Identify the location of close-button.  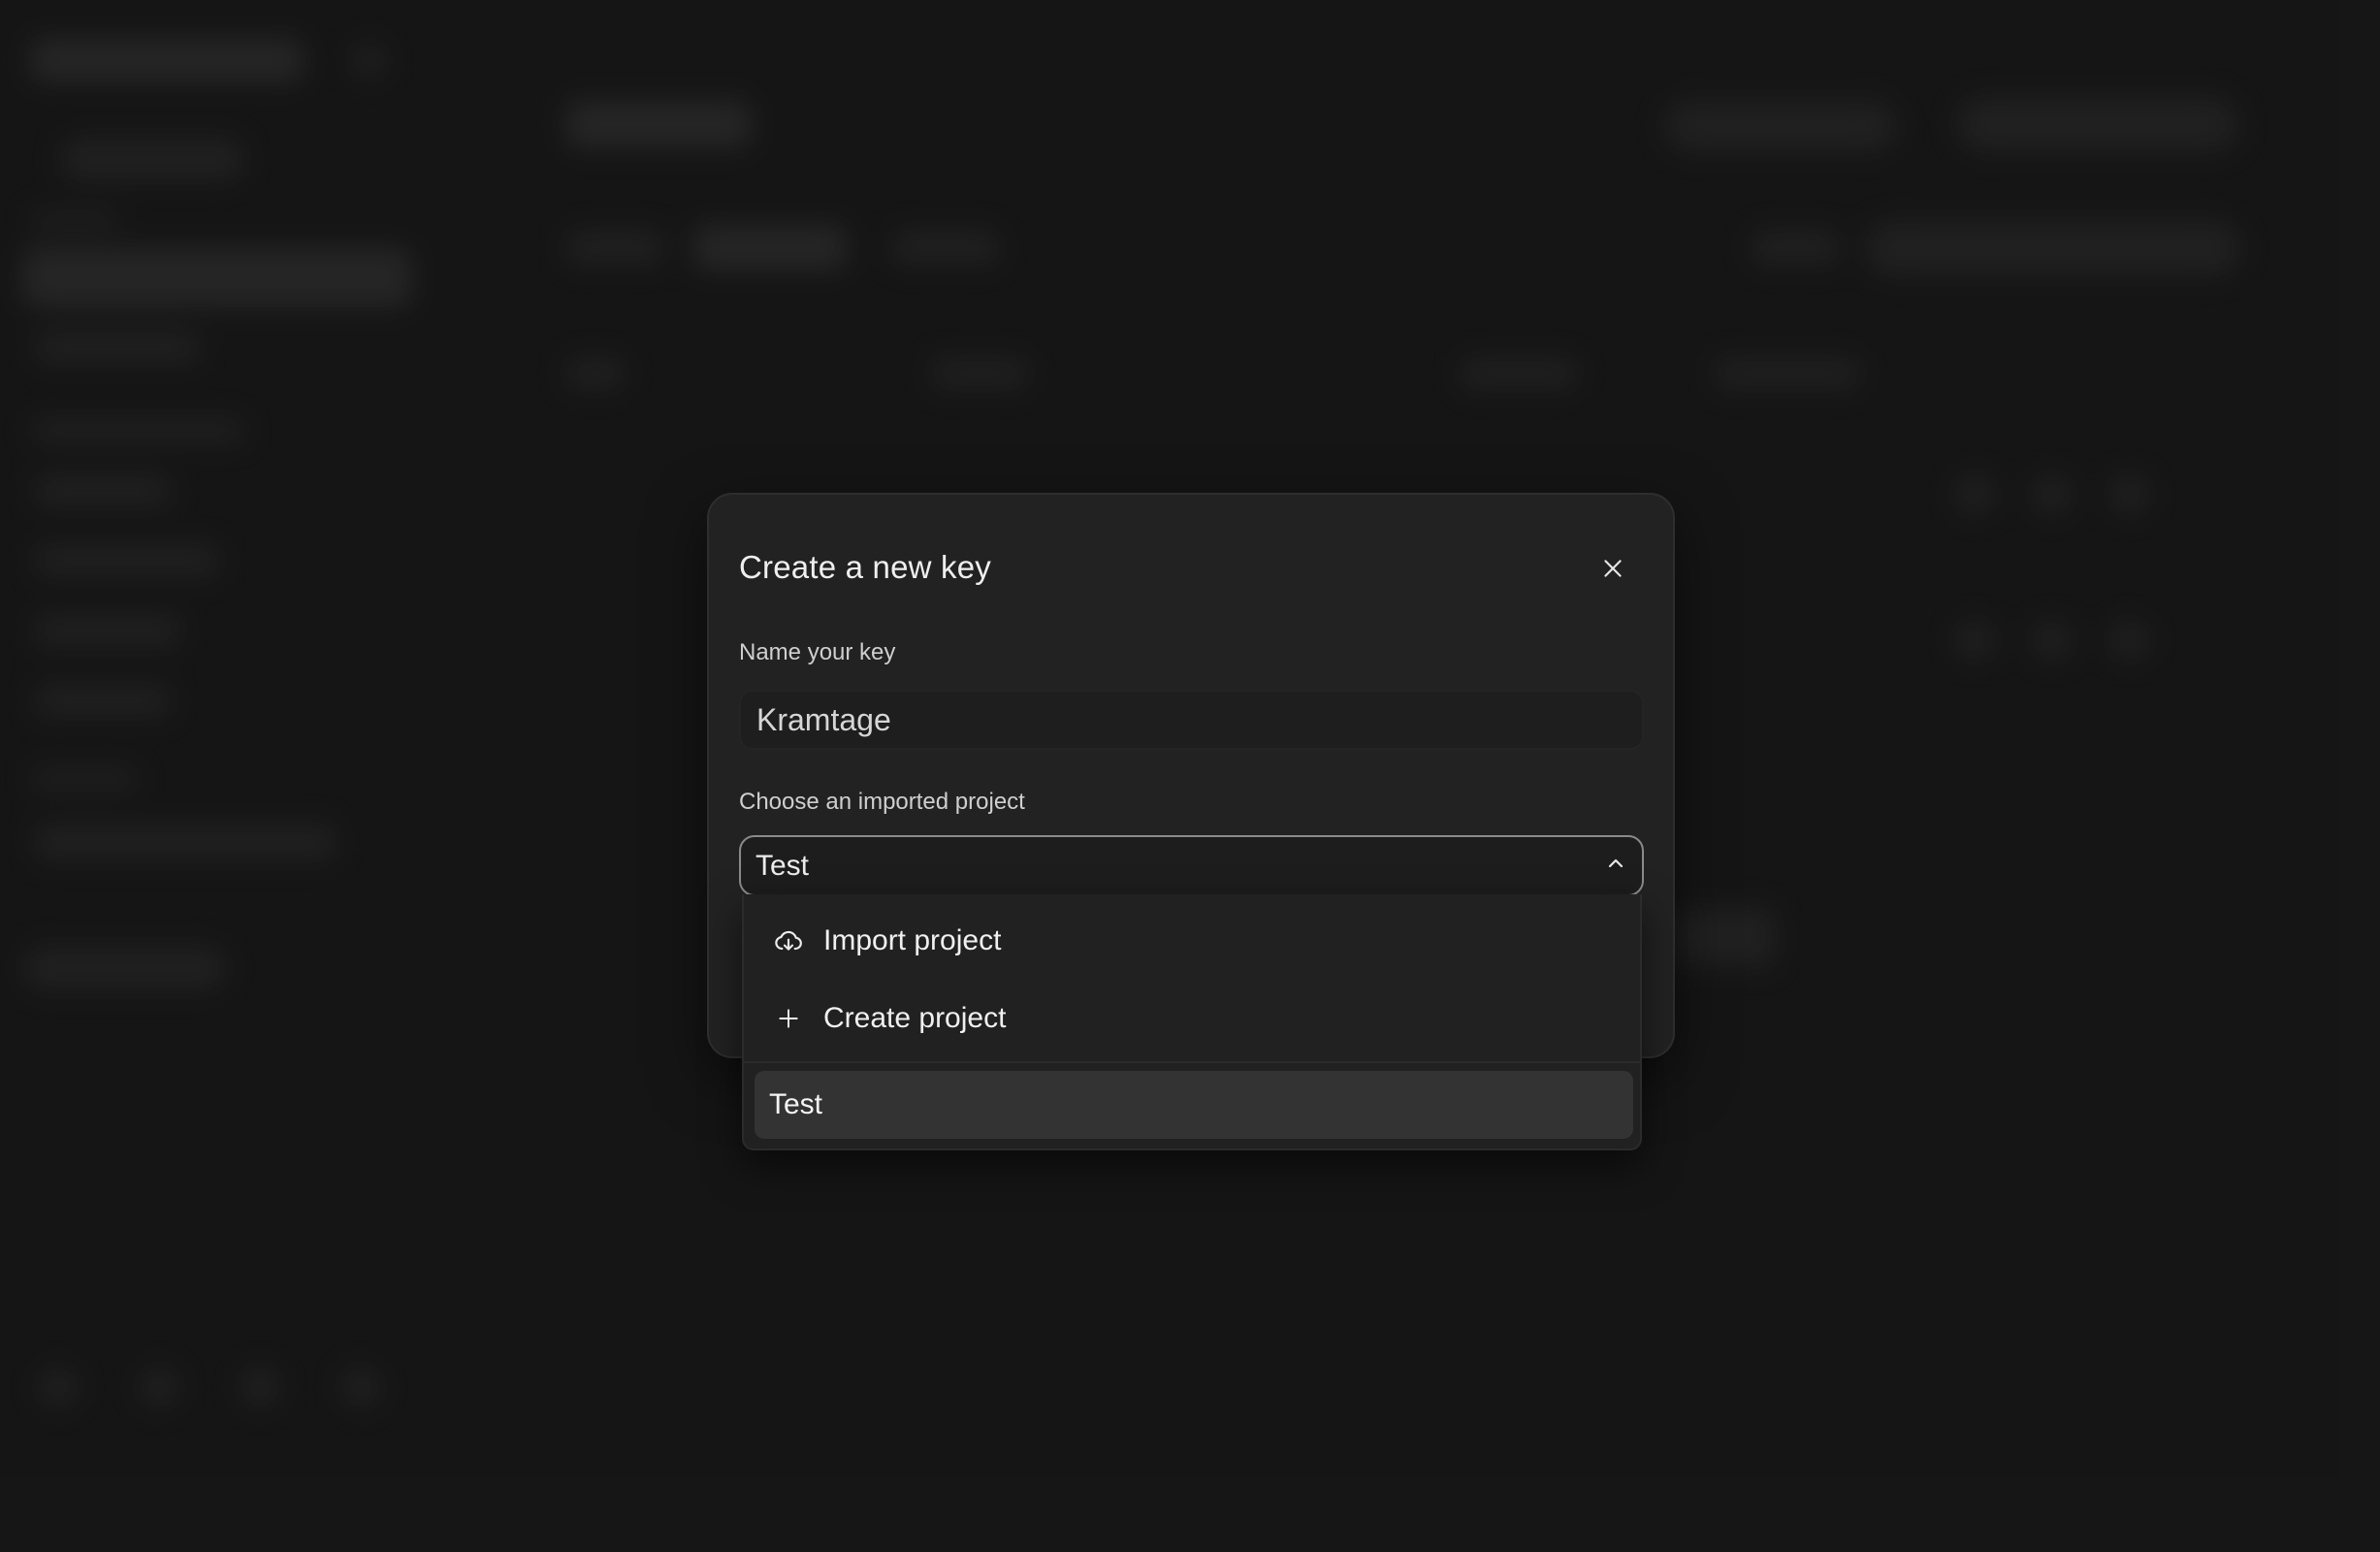
(1613, 570).